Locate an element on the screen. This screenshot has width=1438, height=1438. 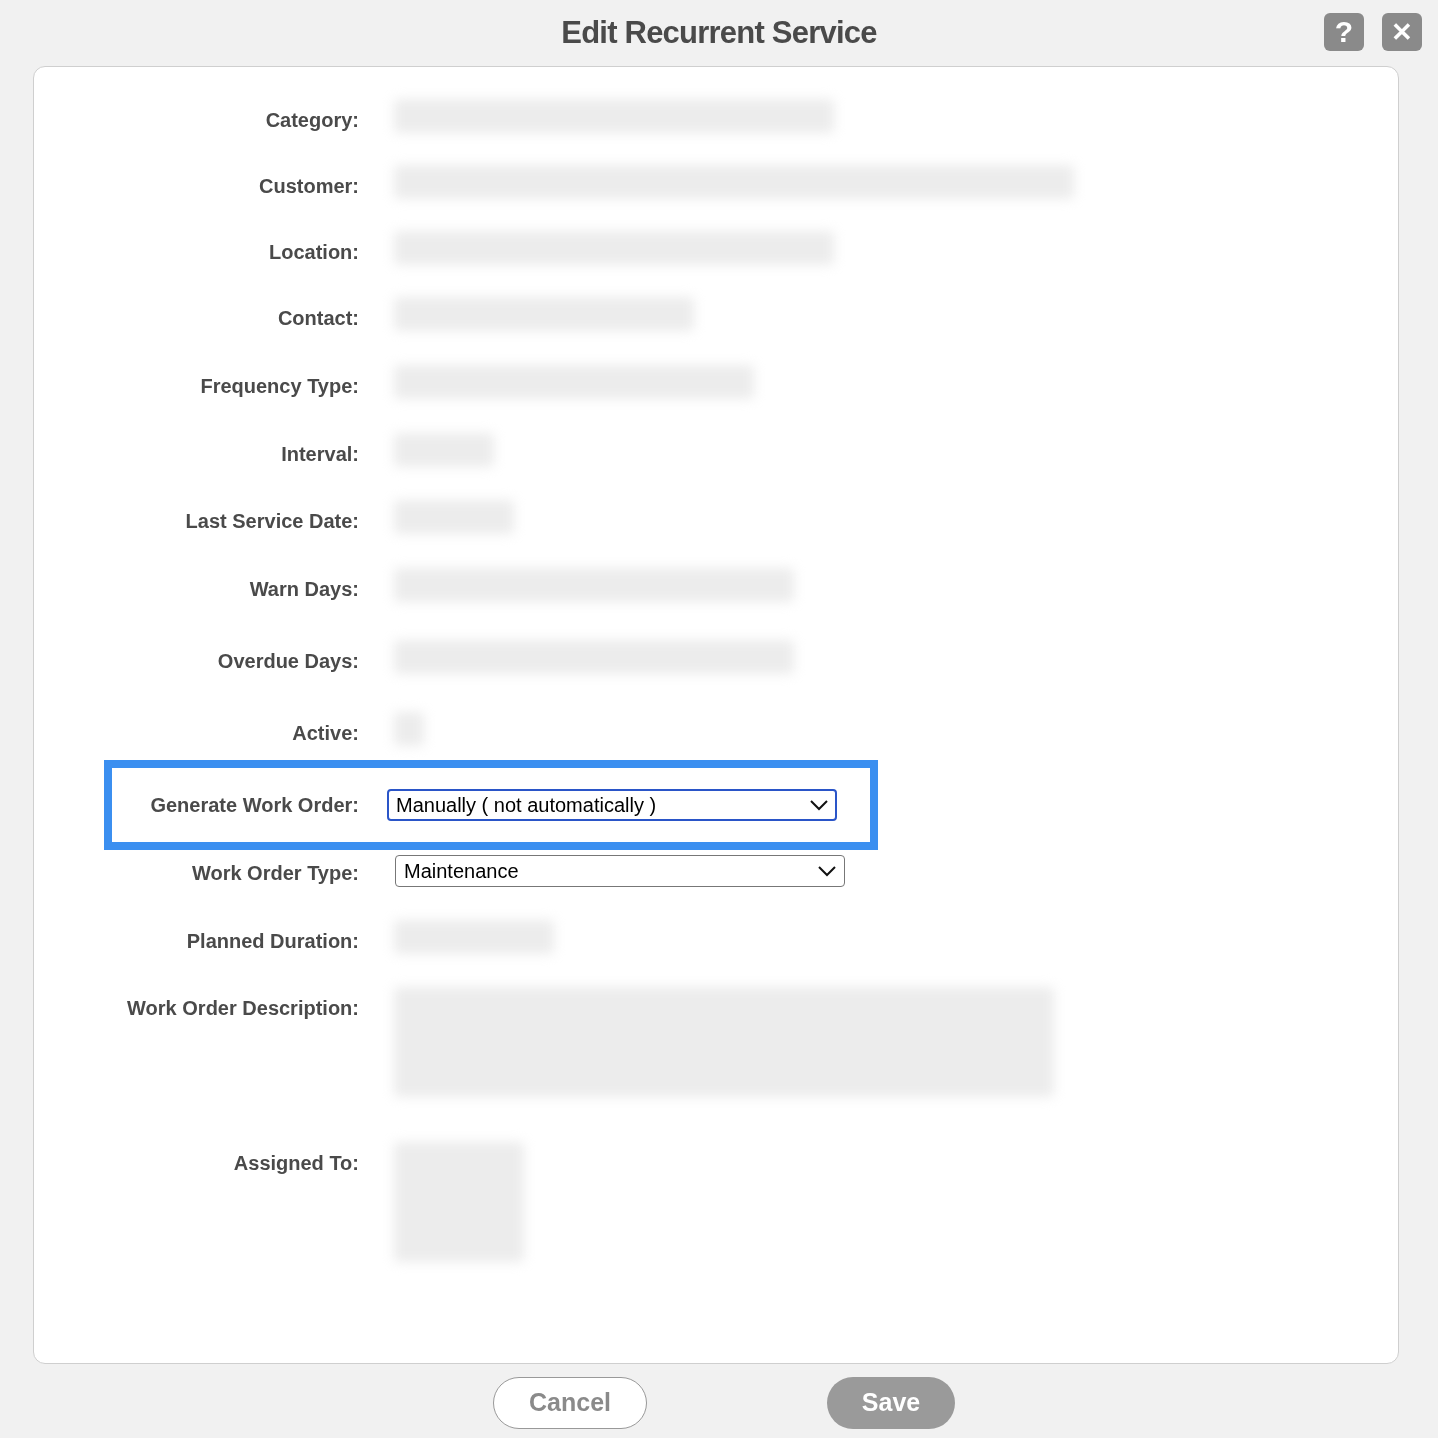
close-button: ✕ is located at coordinates (1402, 32).